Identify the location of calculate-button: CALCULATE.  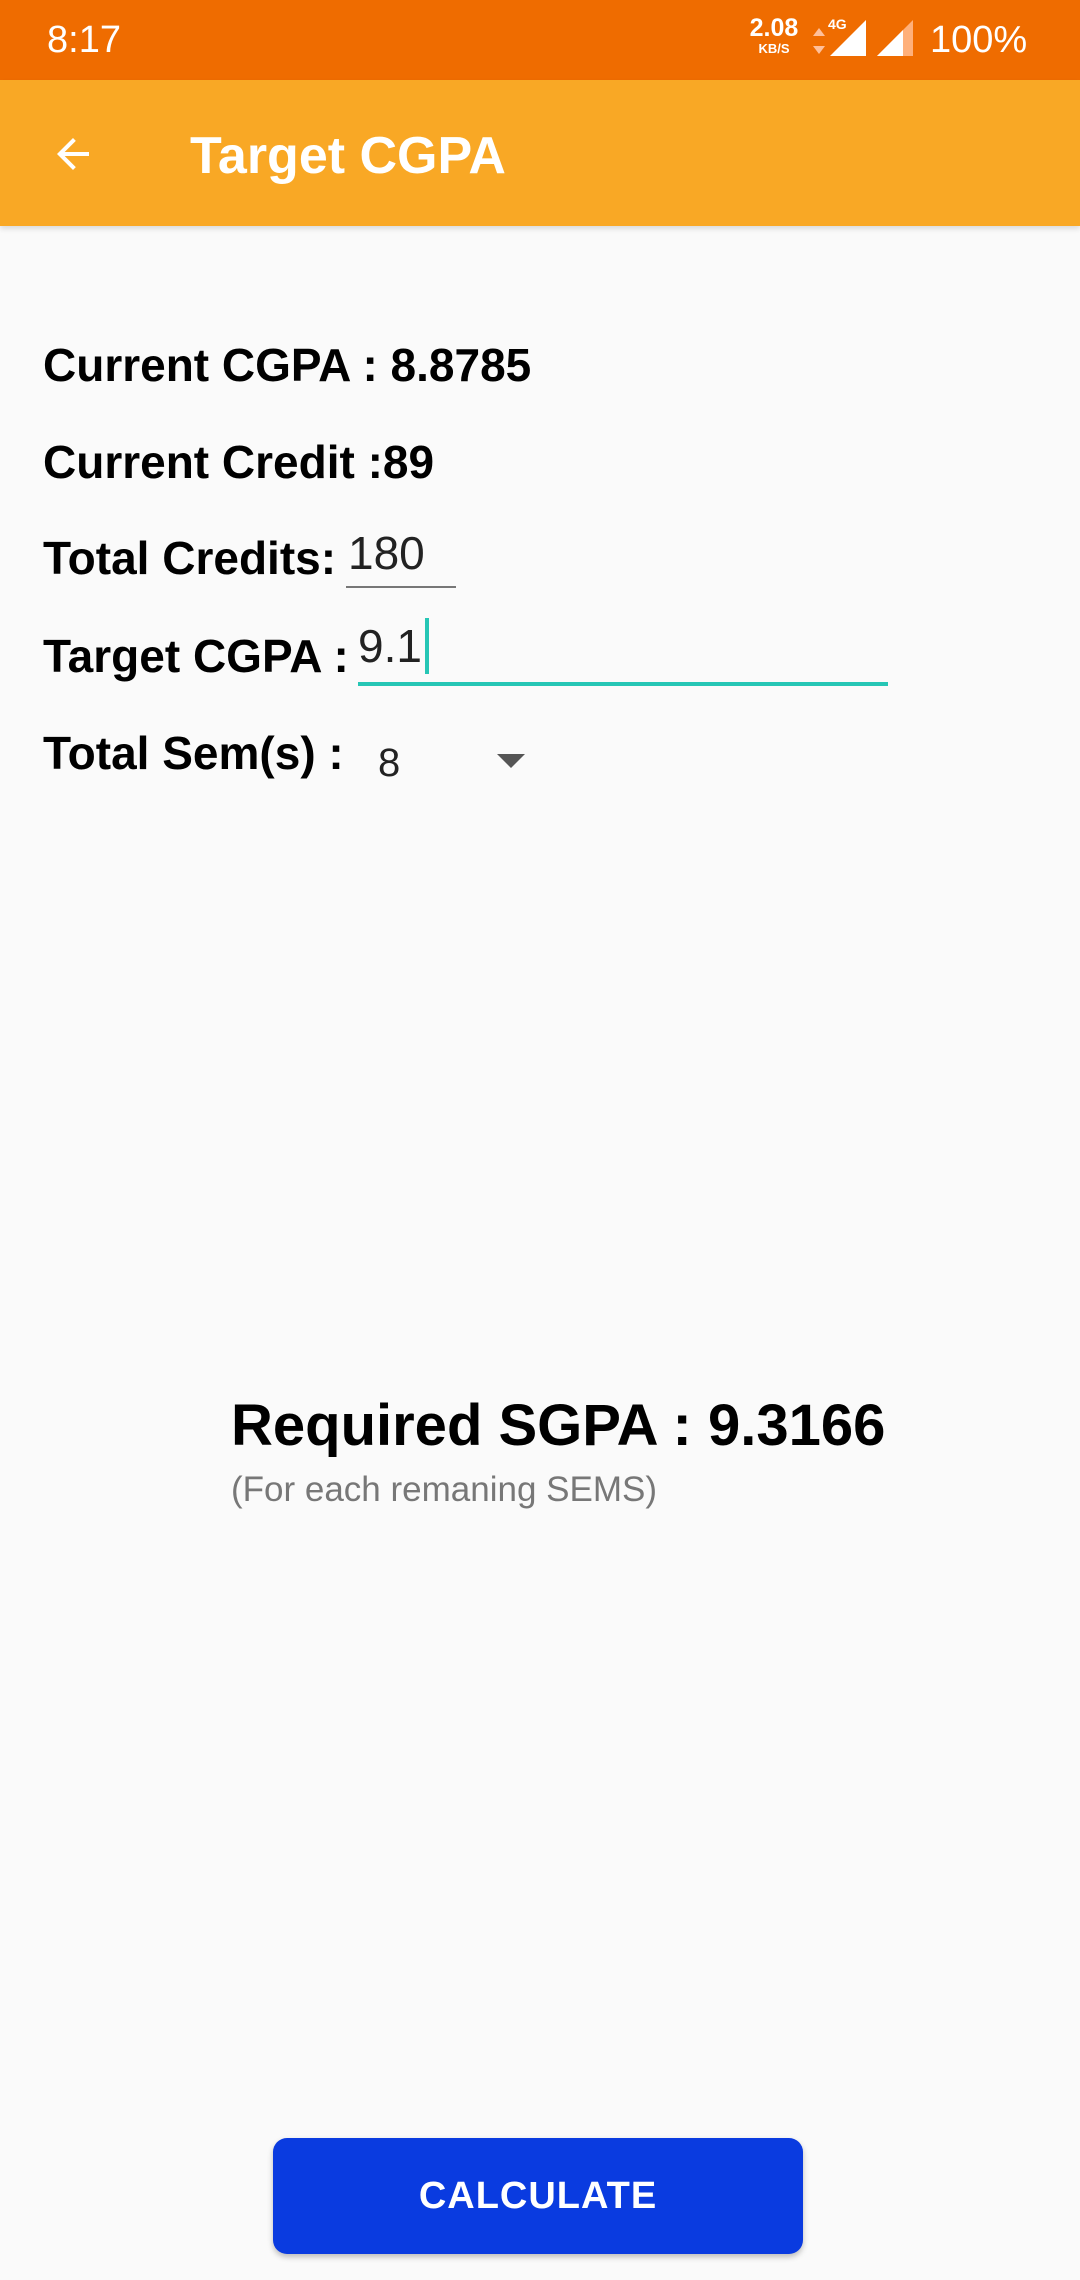
(538, 2196).